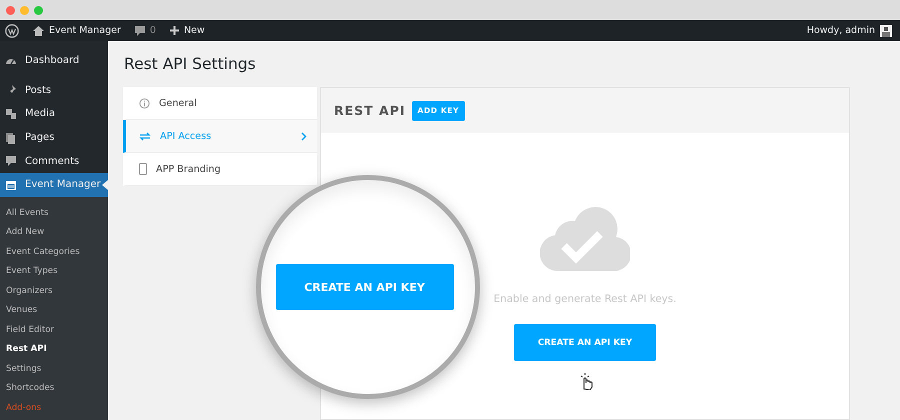  What do you see at coordinates (11, 138) in the screenshot?
I see `pages-icon` at bounding box center [11, 138].